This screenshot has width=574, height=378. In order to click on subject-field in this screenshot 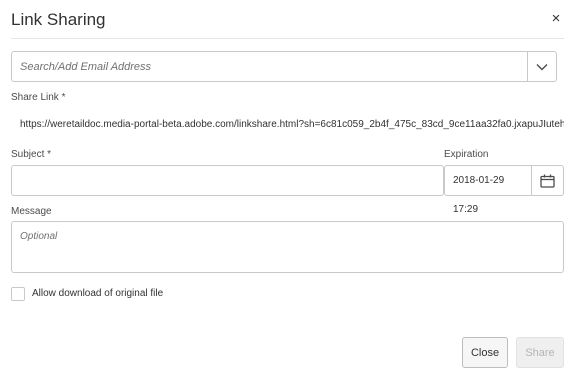, I will do `click(227, 180)`.